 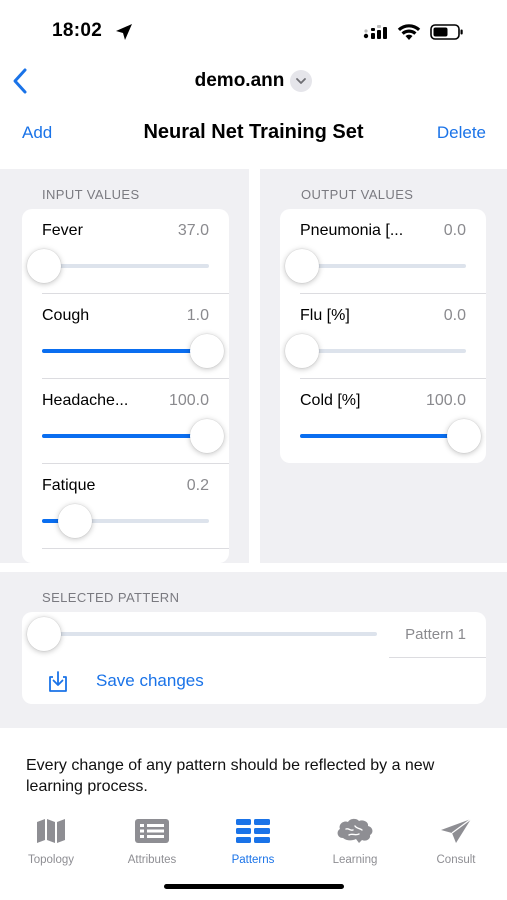 I want to click on input-row-fatique: Fatique 0.2, so click(x=125, y=506).